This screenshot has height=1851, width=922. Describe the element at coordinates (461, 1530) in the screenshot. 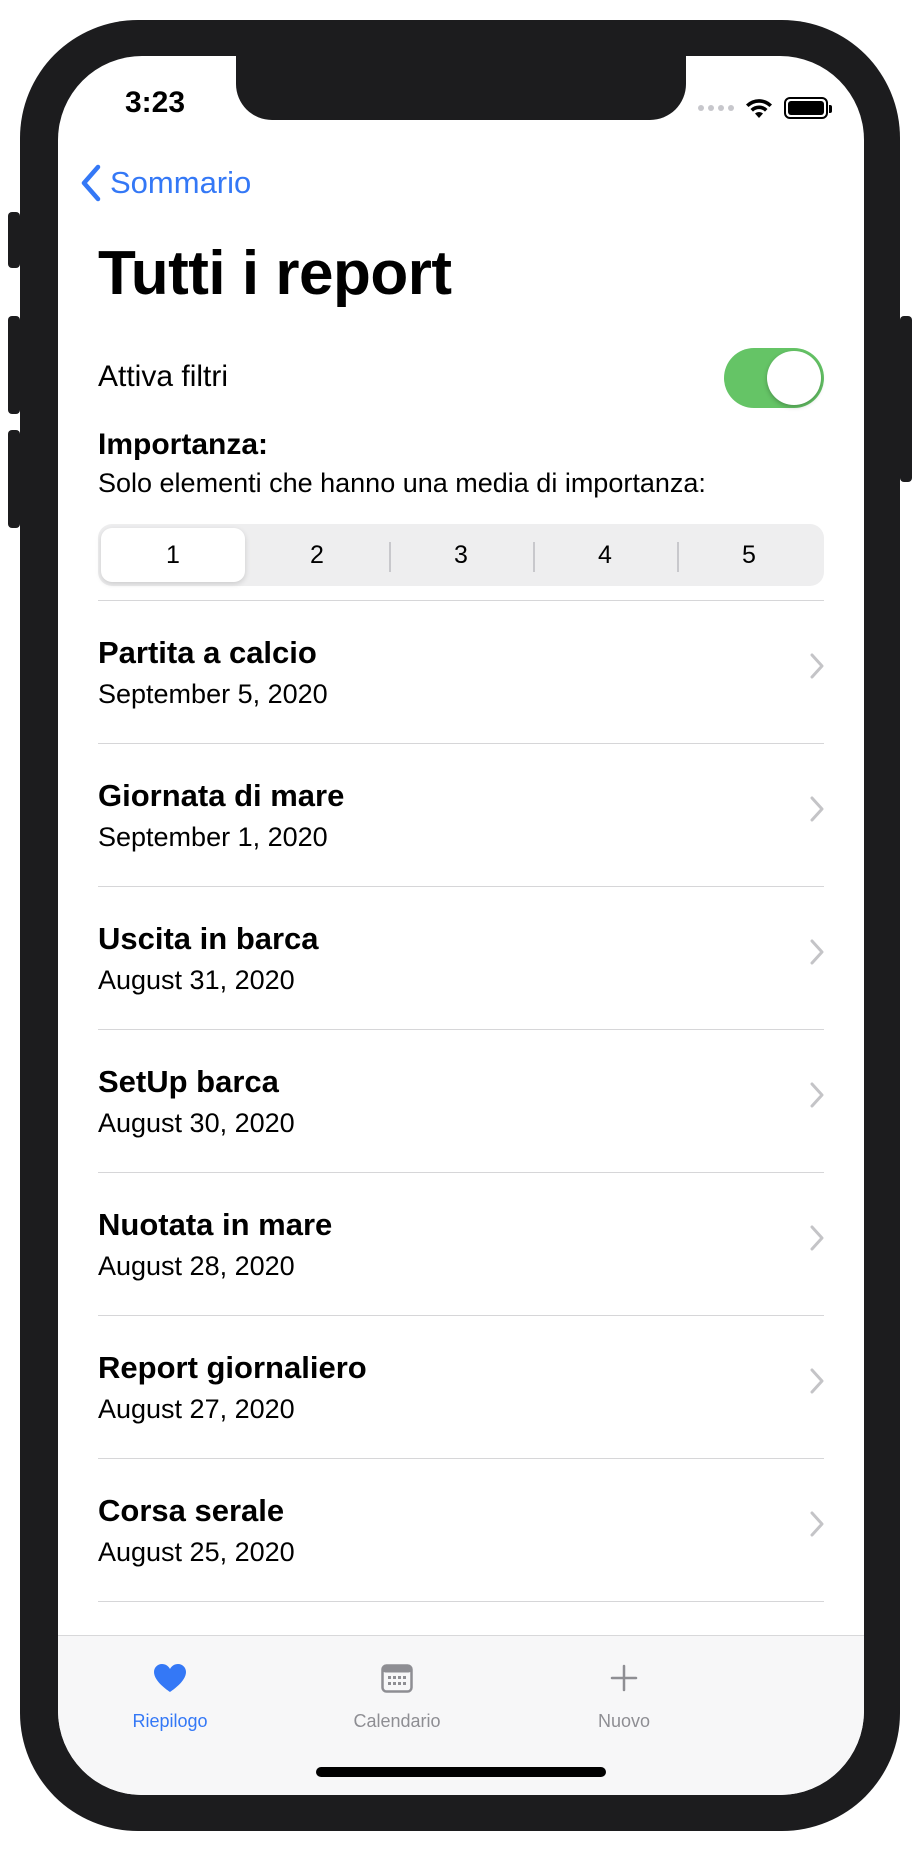

I see `list-item: Corsa serale August 25, 2020` at that location.